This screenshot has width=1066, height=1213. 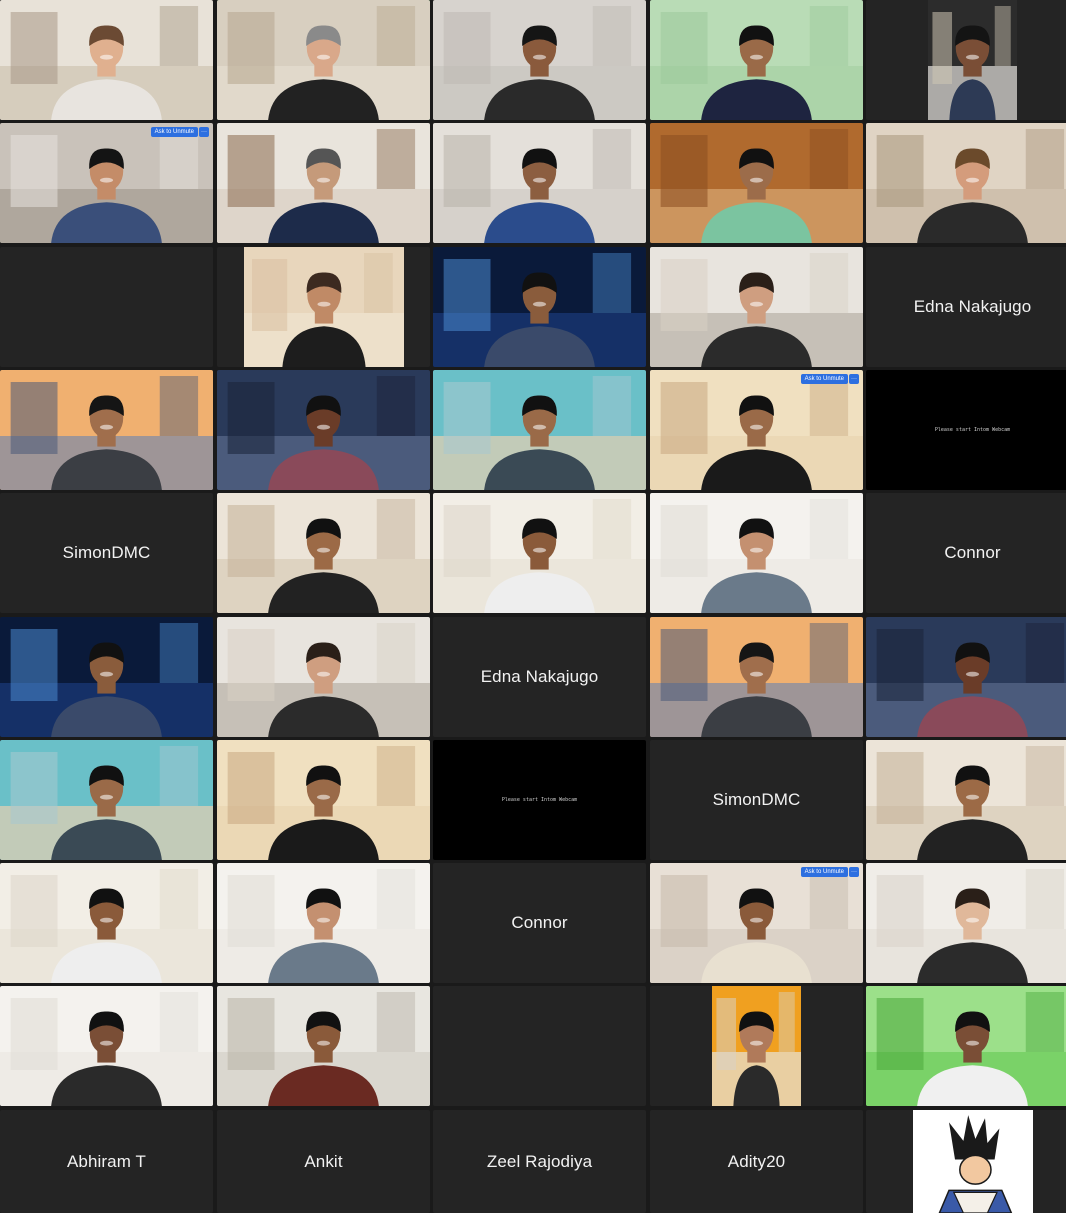 I want to click on participant-name-tile: Abhiram T, so click(x=106, y=1161).